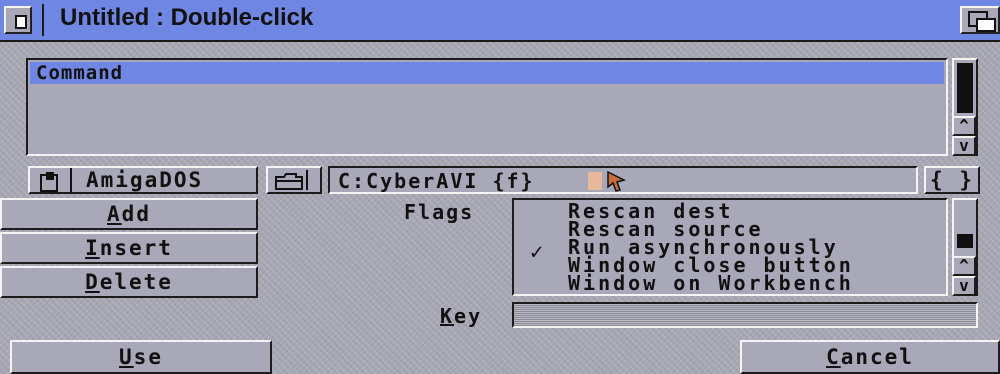 The height and width of the screenshot is (374, 1000). What do you see at coordinates (136, 248) in the screenshot?
I see `insert-label: nsert` at bounding box center [136, 248].